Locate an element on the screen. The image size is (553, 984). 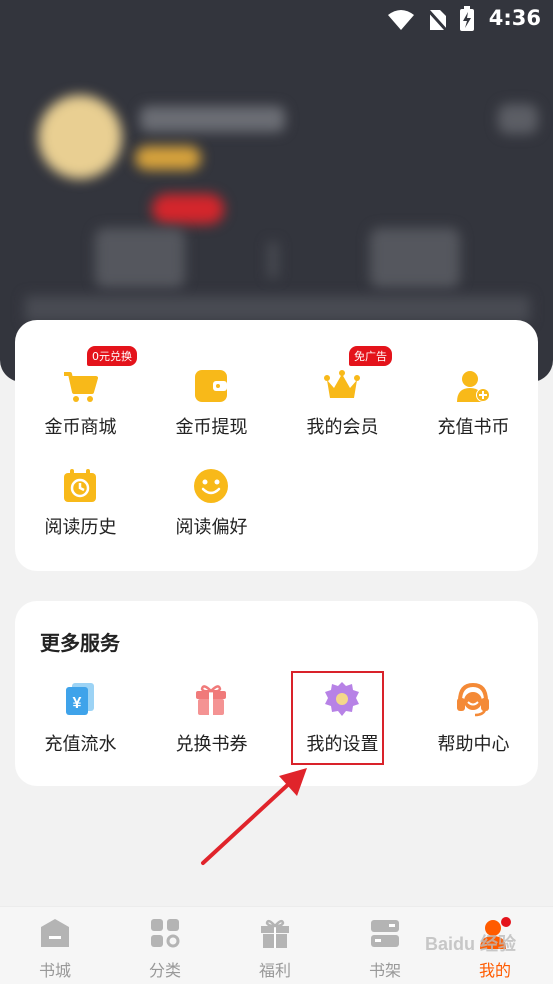
gold-withdraw-label: 金币提现 is located at coordinates (211, 427).